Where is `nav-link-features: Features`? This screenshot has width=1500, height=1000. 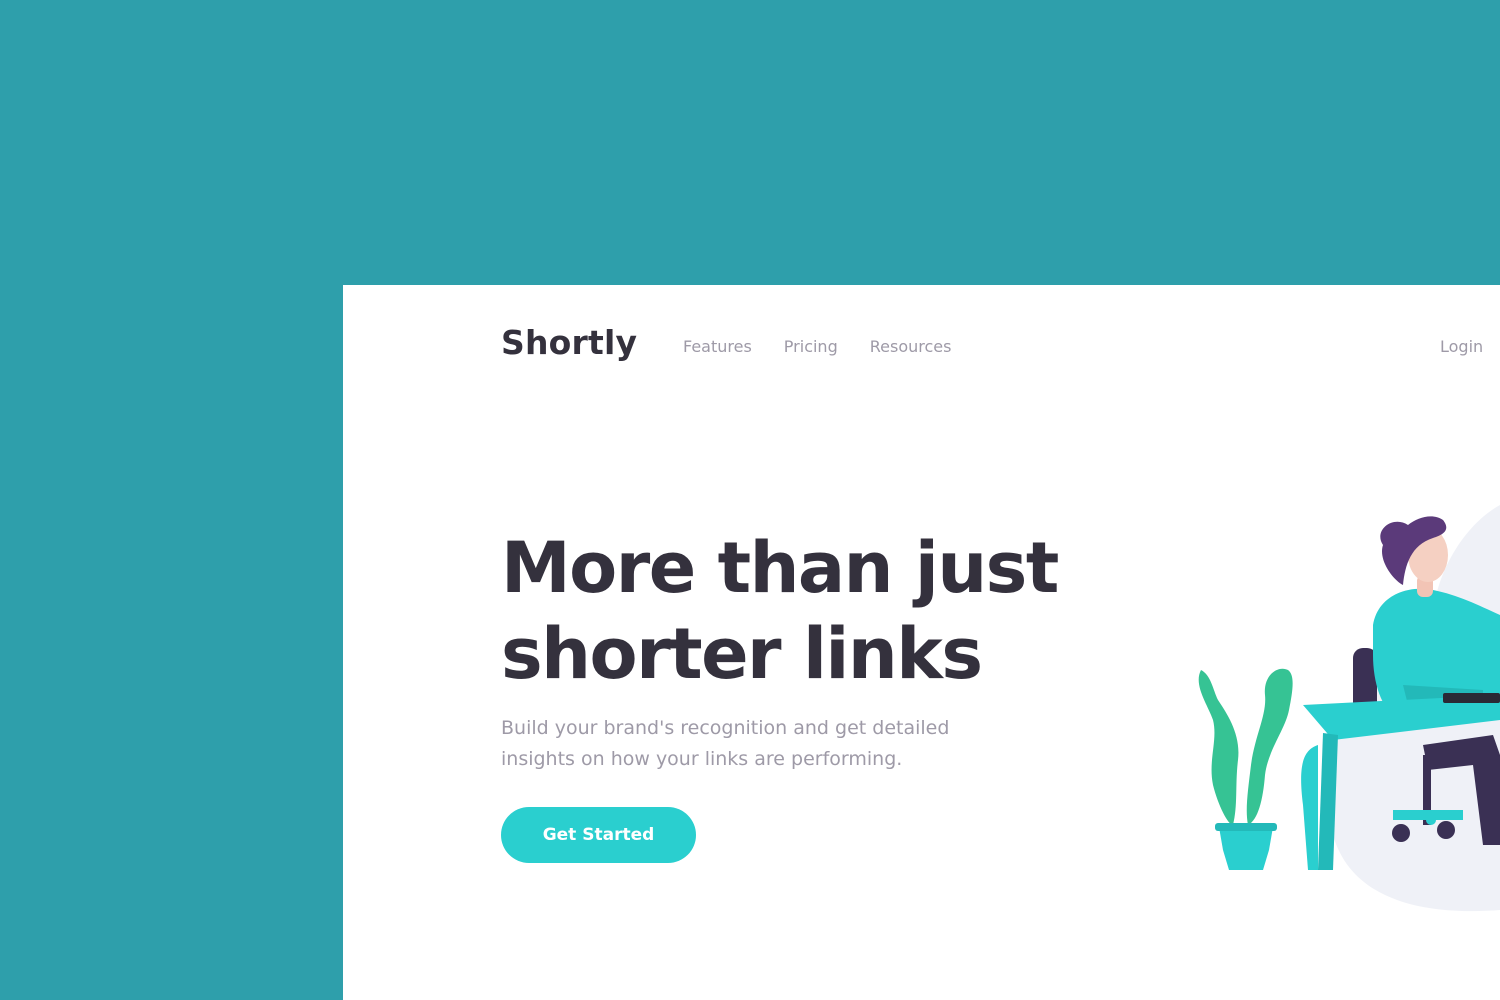
nav-link-features: Features is located at coordinates (717, 346).